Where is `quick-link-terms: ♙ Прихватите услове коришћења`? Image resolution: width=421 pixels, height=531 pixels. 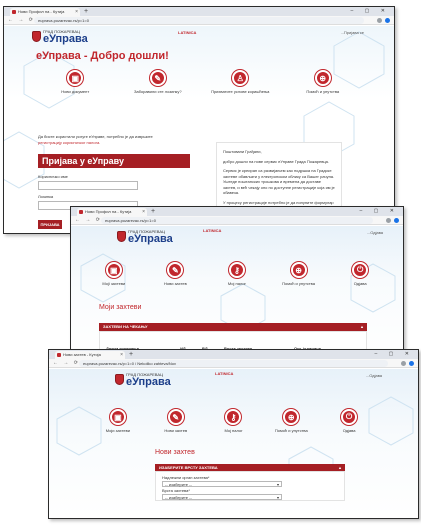
quick-link-terms: ♙ Прихватите услове коришћења is located at coordinates (240, 82).